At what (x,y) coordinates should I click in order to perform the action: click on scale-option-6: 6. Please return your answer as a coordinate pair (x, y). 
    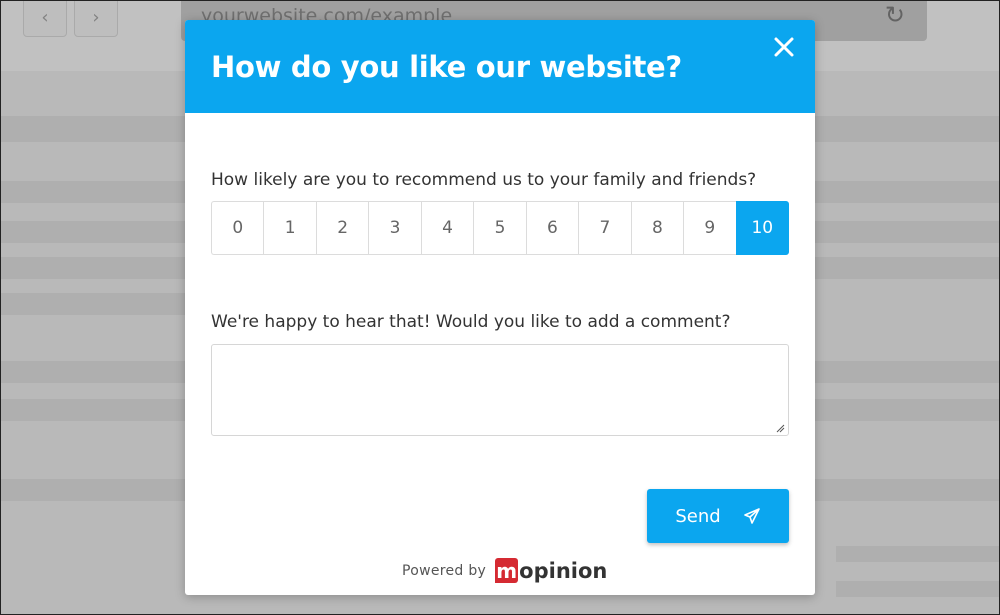
    Looking at the image, I should click on (552, 228).